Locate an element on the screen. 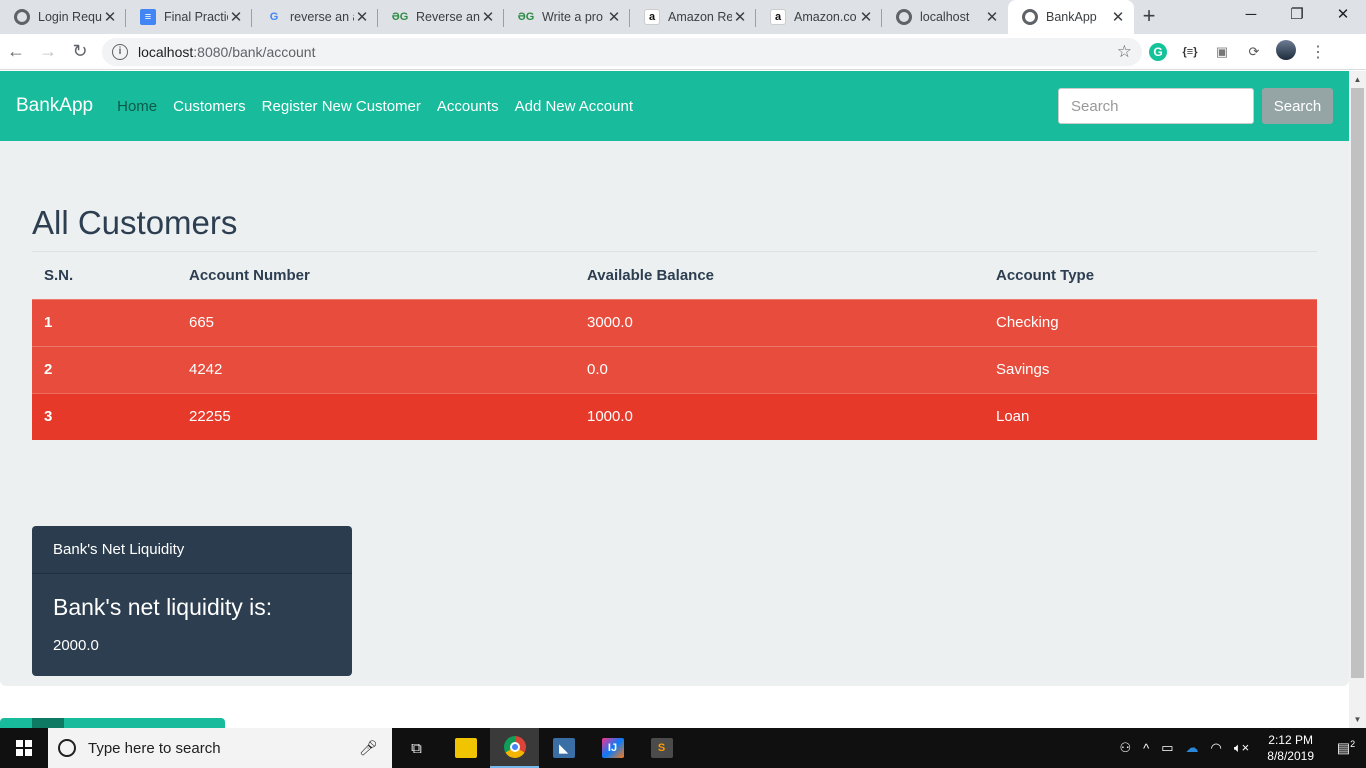  cell-account-number: 4242 is located at coordinates (376, 369).